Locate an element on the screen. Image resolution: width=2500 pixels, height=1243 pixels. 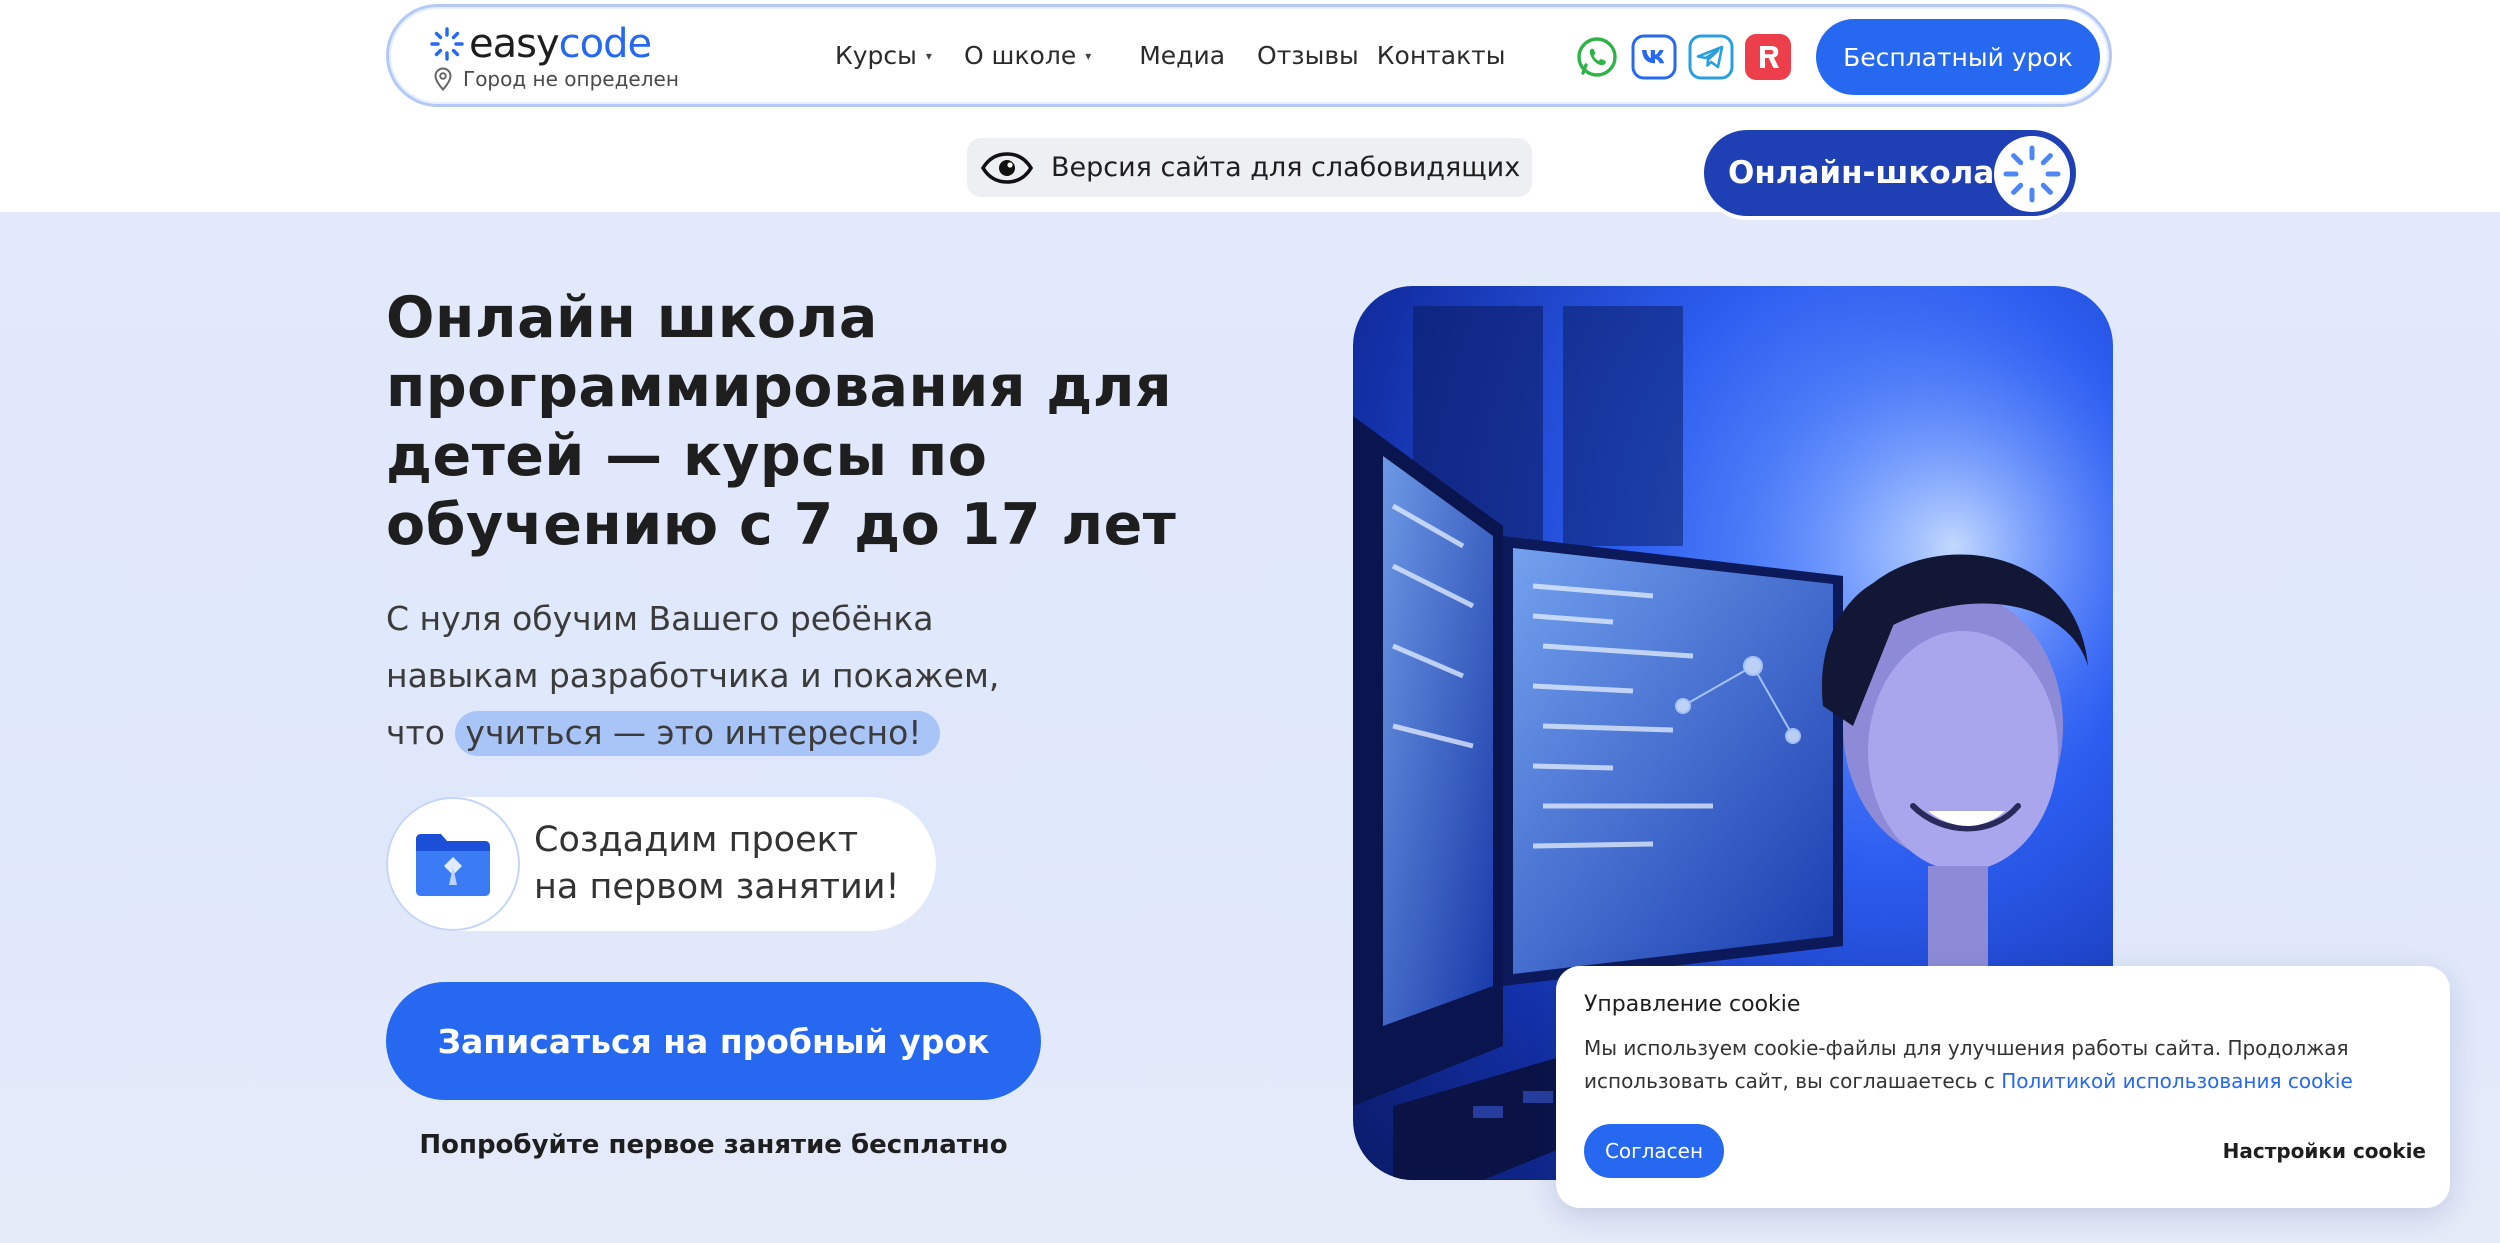
nav-courses: Курсы ▾ is located at coordinates (883, 55).